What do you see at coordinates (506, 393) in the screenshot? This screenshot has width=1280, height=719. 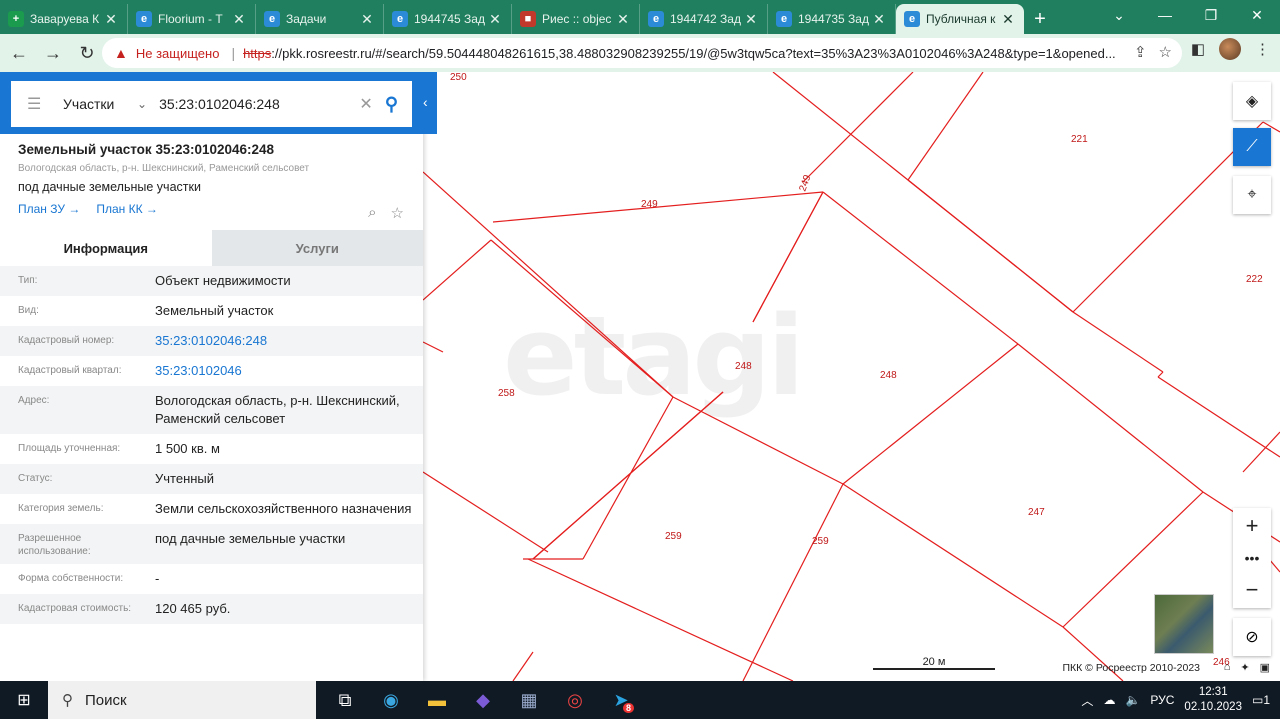 I see `parcel-label: 258` at bounding box center [506, 393].